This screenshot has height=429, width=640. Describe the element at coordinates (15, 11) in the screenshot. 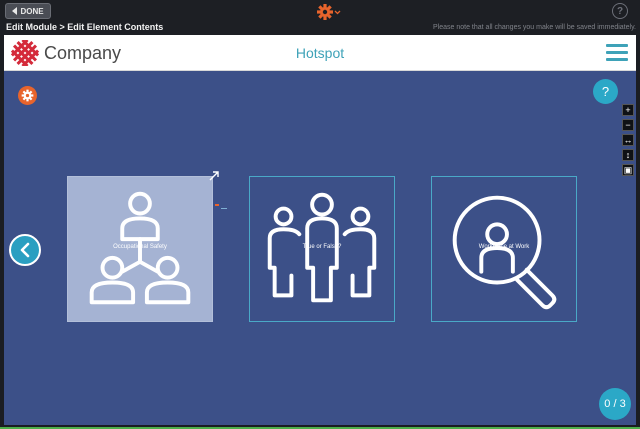

I see `back-arrow-icon` at that location.